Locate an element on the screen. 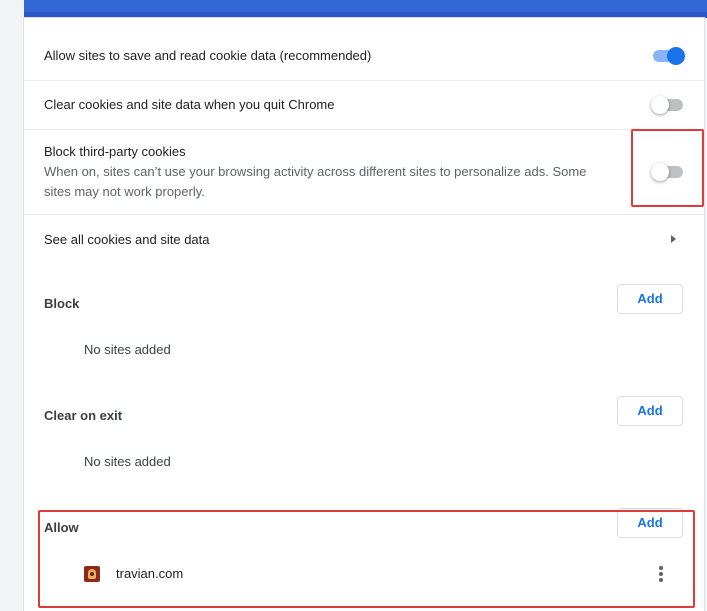  see-all-cookies-label: See all cookies and site data is located at coordinates (127, 239).